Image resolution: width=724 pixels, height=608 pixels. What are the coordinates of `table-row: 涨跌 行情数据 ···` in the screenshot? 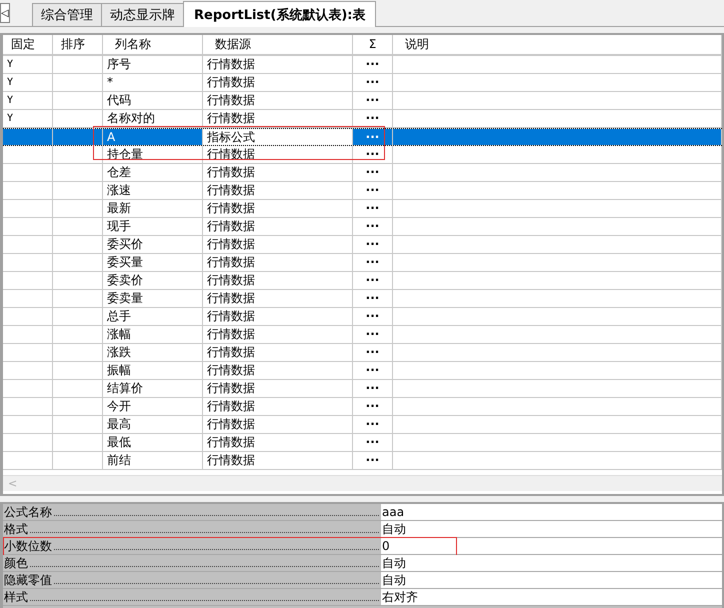 It's located at (362, 353).